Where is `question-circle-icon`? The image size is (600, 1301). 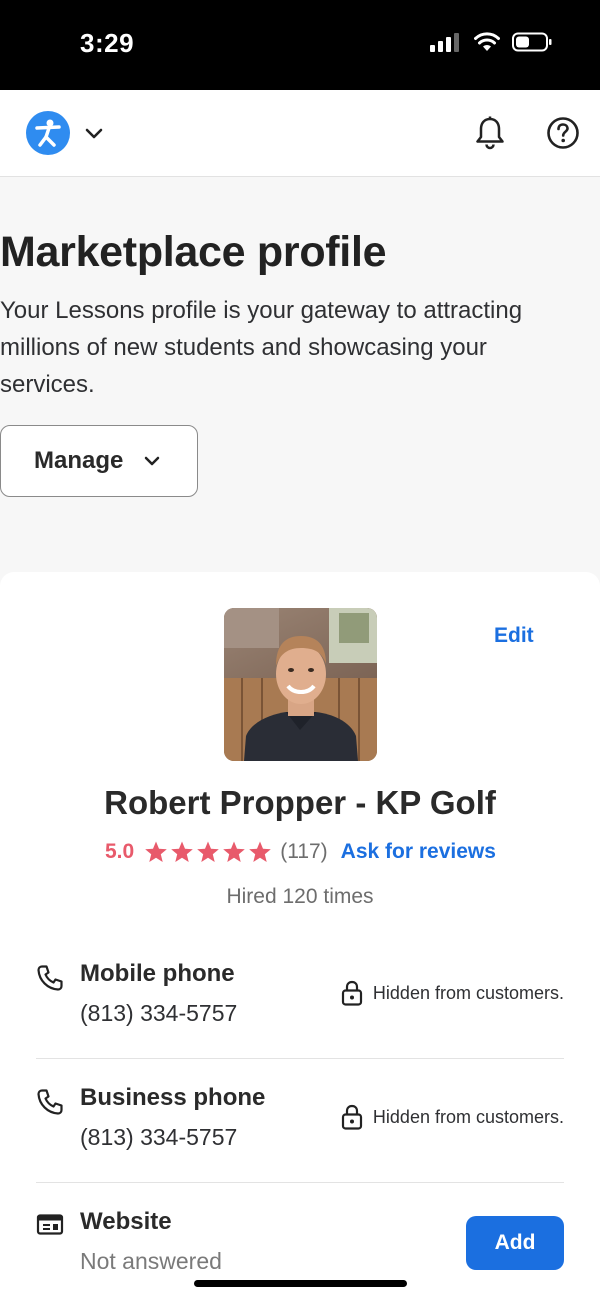 question-circle-icon is located at coordinates (563, 133).